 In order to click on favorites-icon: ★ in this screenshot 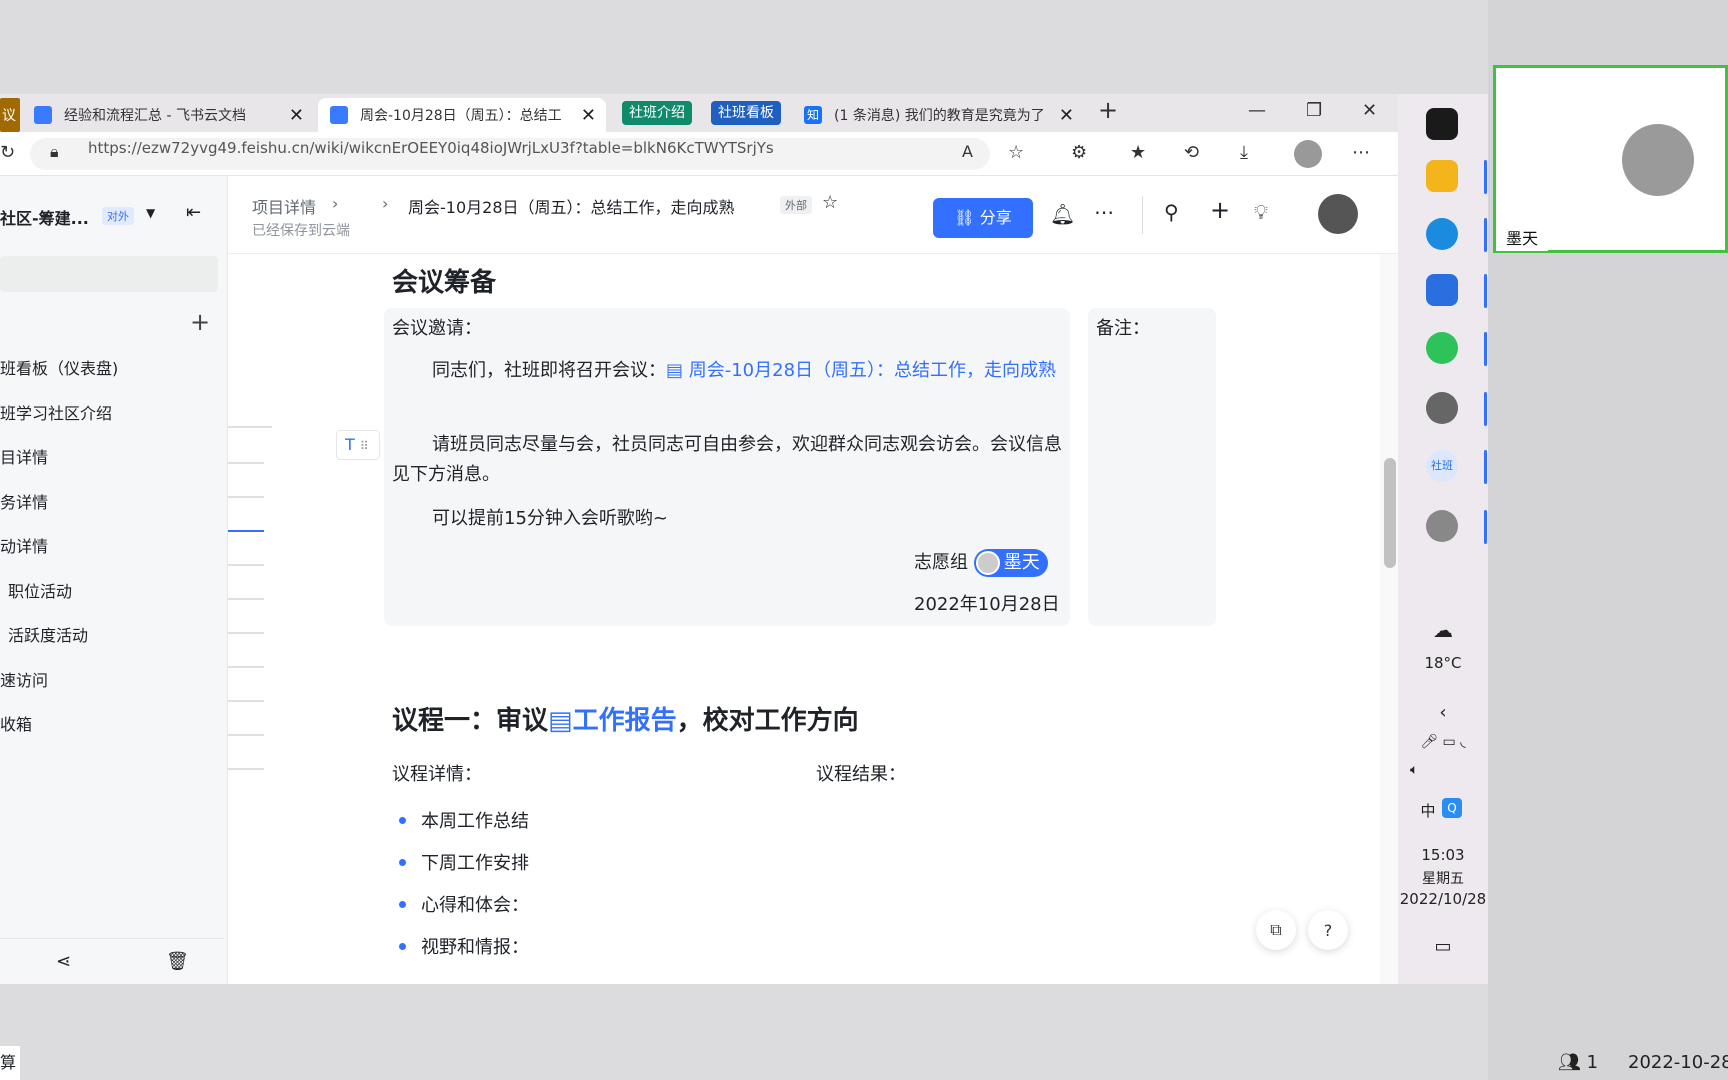, I will do `click(1138, 152)`.